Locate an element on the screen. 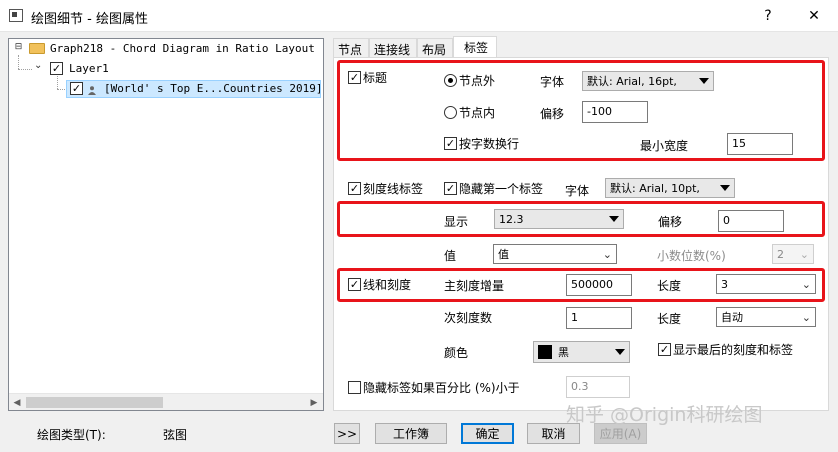 The width and height of the screenshot is (838, 452). color-swatch is located at coordinates (545, 352).